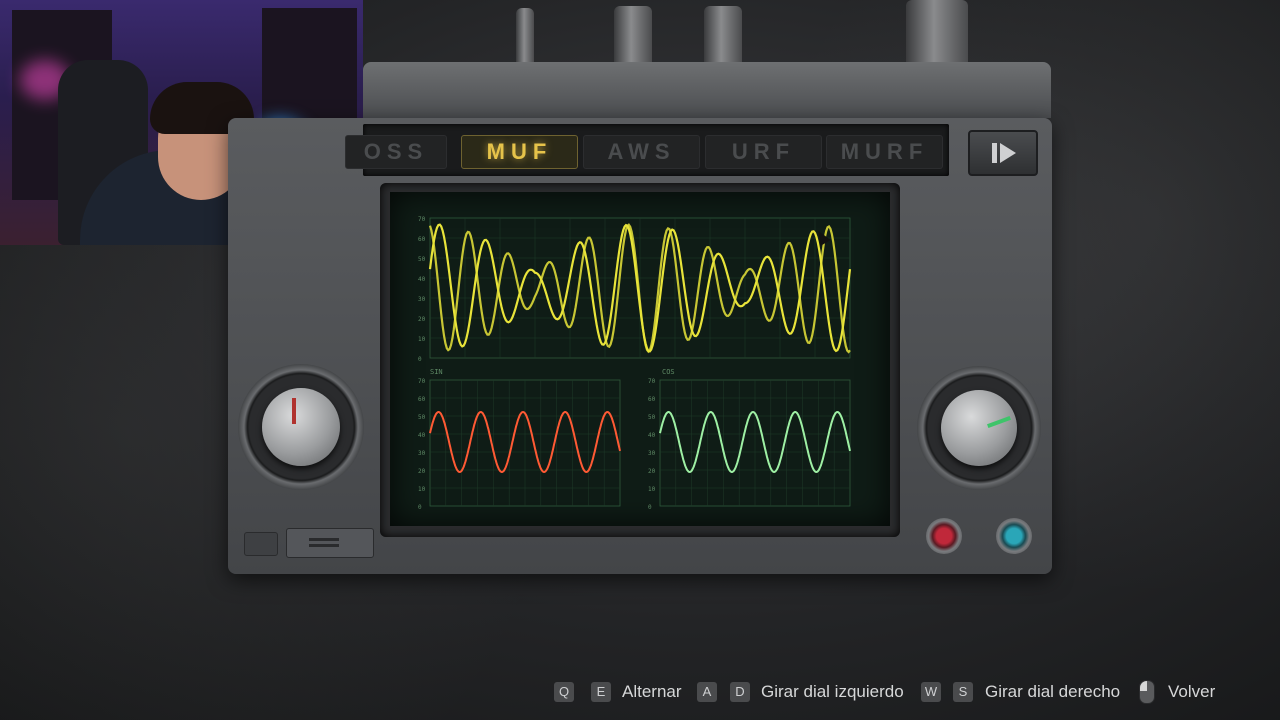 The width and height of the screenshot is (1280, 720). I want to click on hint-girar-dial-izquierdo: Girar dial izquierdo, so click(832, 691).